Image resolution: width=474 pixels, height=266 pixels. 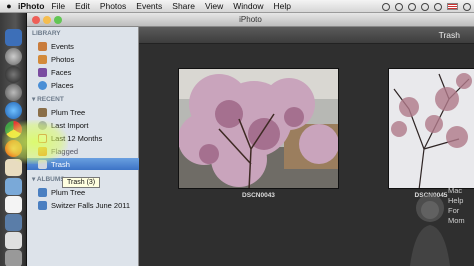 I want to click on calendar-icon, so click(x=42, y=138).